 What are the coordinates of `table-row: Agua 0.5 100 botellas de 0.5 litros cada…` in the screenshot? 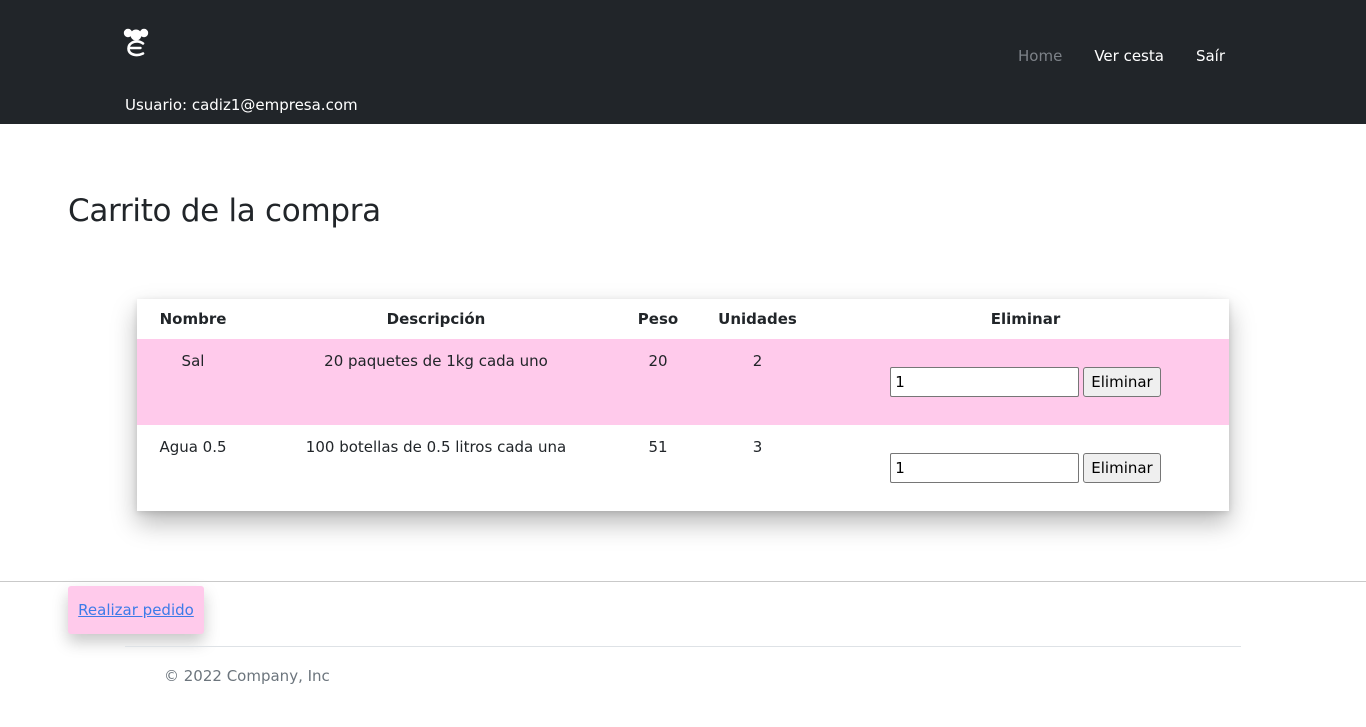 It's located at (683, 468).